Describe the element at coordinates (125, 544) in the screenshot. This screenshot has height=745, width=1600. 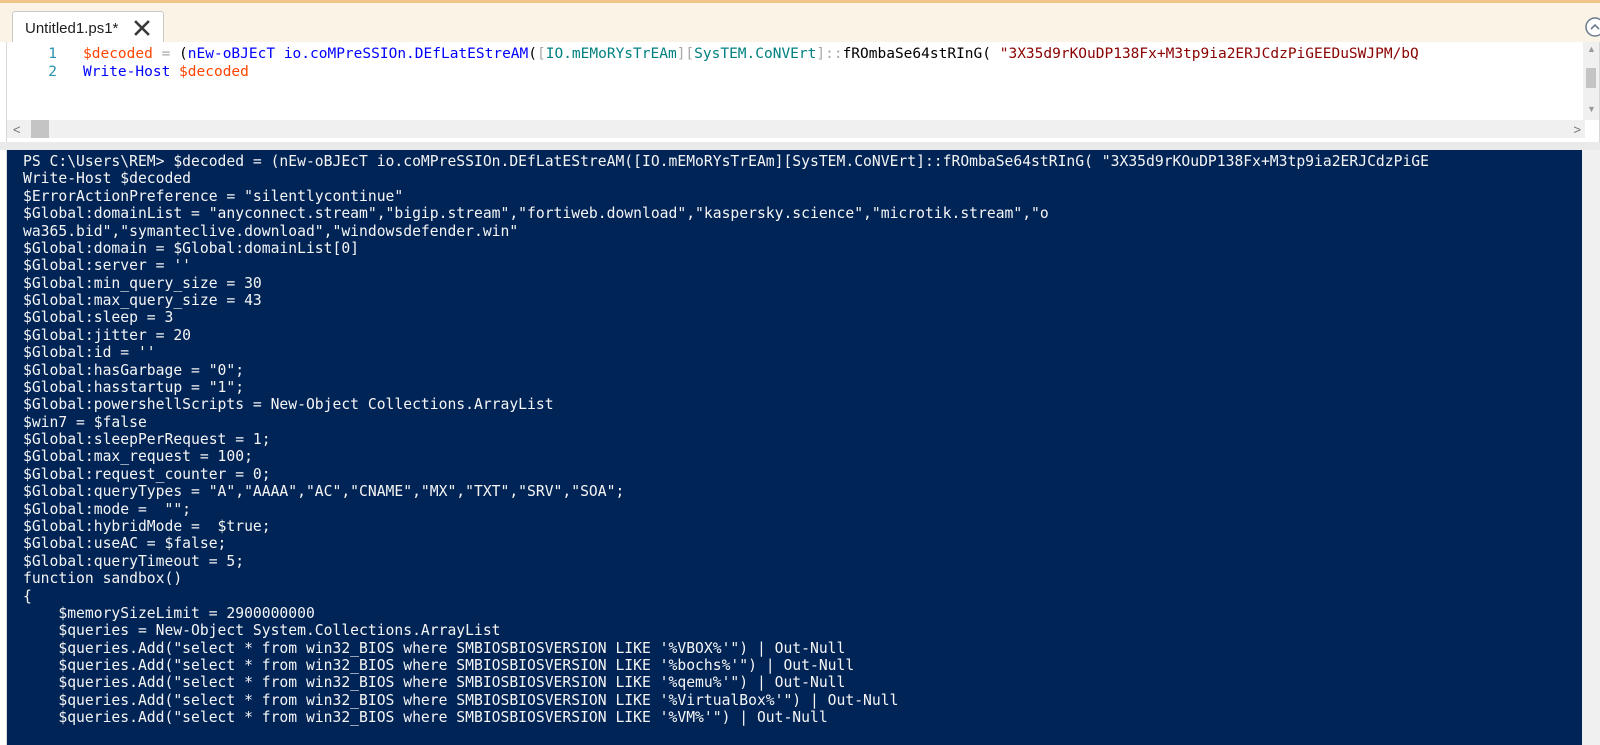
I see `console-line: $Global:useAC = $false;` at that location.